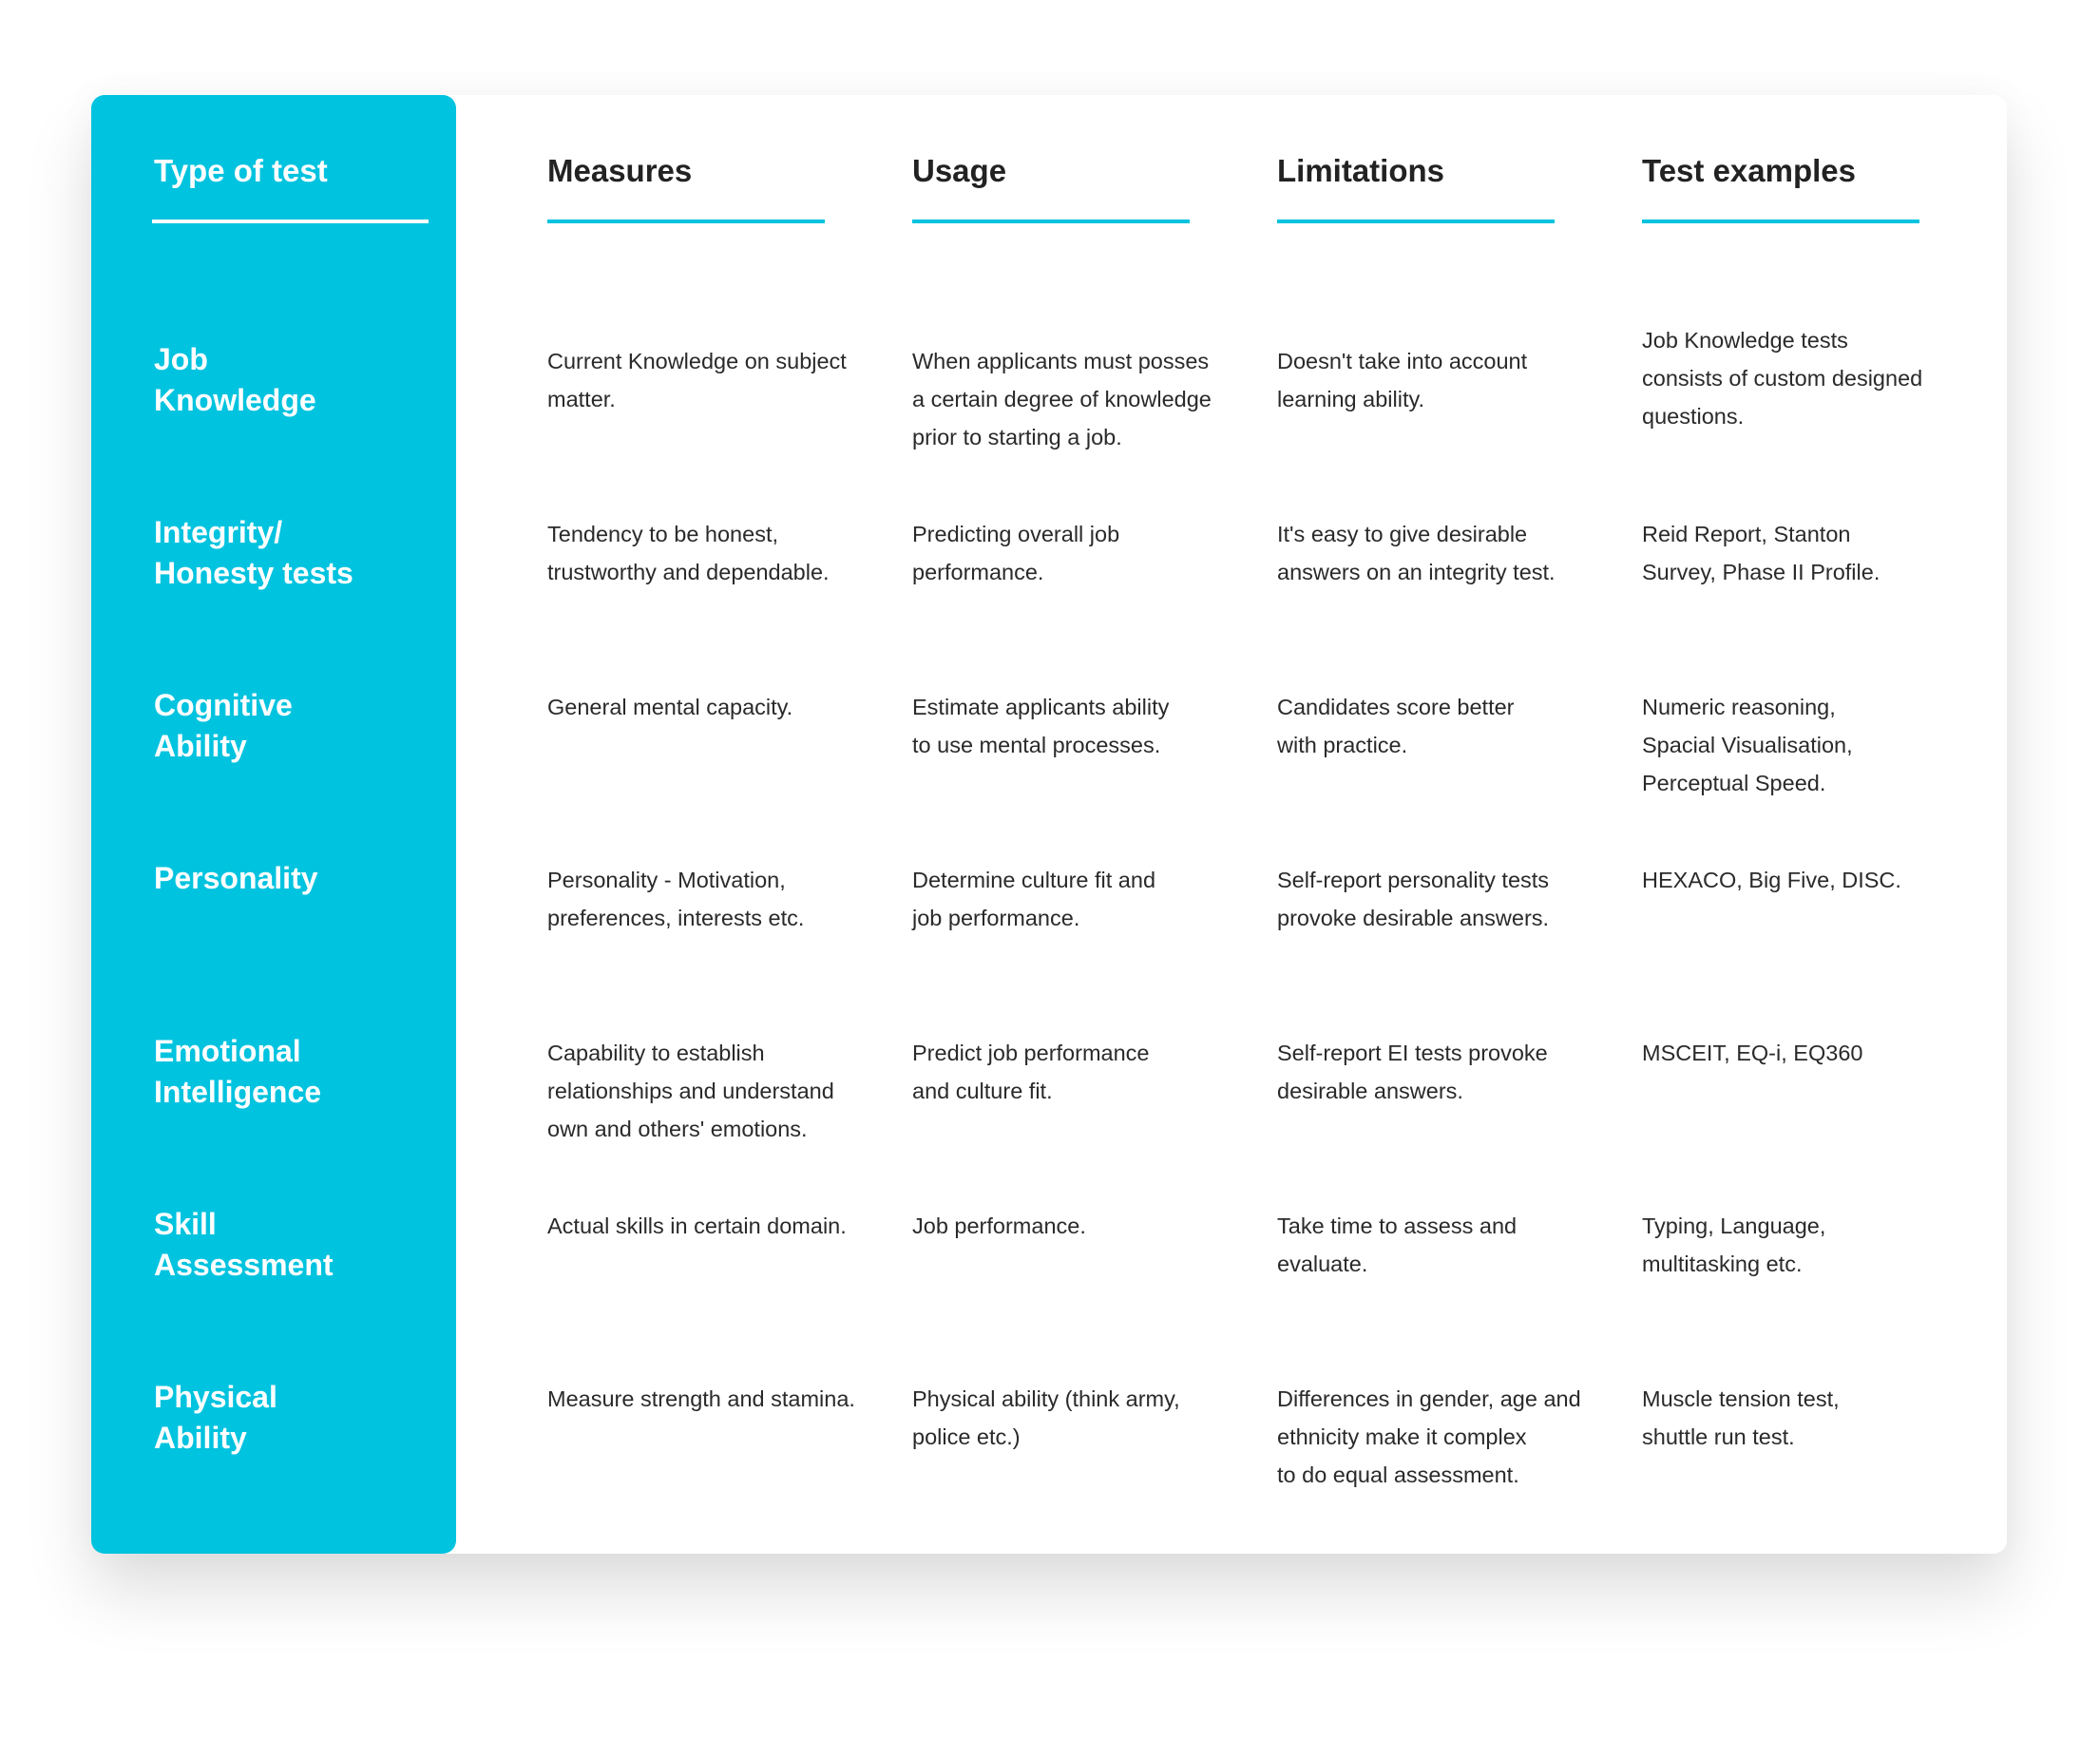  I want to click on row-label-line: Integrity/, so click(218, 532).